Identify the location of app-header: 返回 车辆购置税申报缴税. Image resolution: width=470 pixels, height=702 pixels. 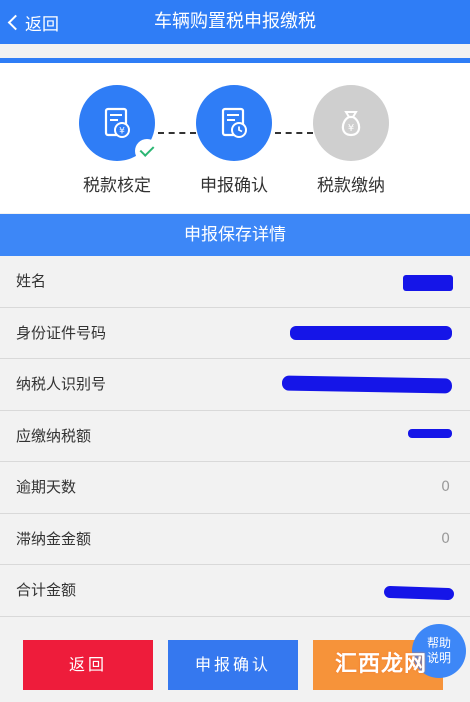
(235, 22).